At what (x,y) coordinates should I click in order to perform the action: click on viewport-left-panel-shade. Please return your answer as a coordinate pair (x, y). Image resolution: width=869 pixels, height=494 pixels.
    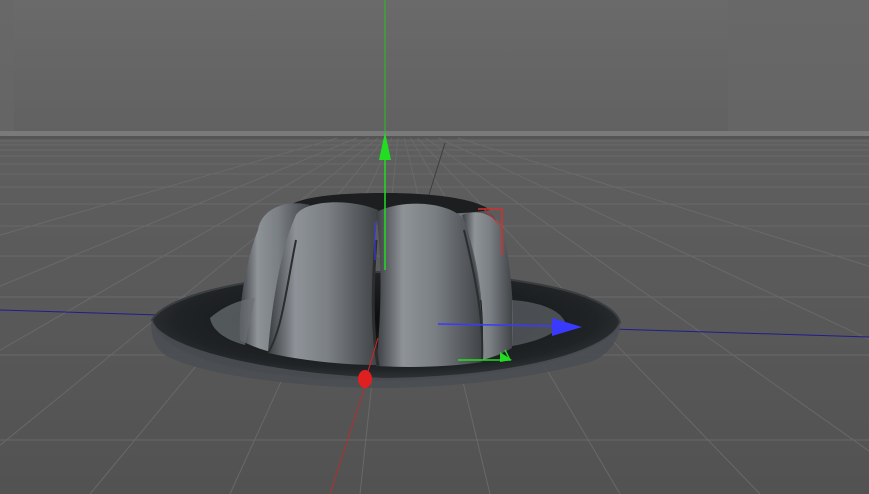
    Looking at the image, I should click on (7, 67).